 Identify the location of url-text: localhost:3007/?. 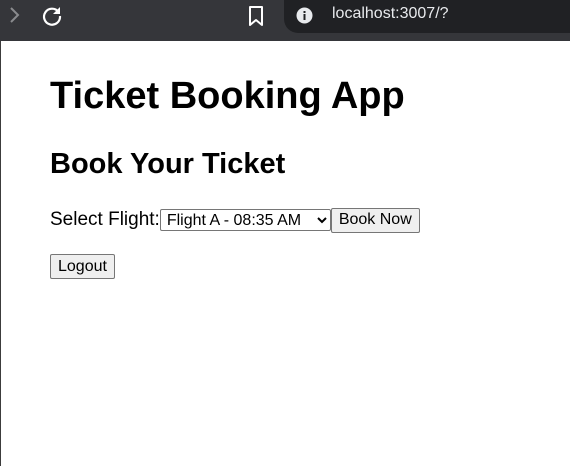
(390, 14).